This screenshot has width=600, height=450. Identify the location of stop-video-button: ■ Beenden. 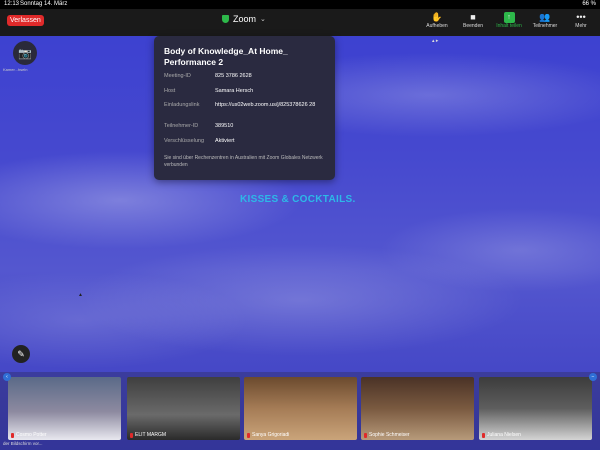
(473, 20).